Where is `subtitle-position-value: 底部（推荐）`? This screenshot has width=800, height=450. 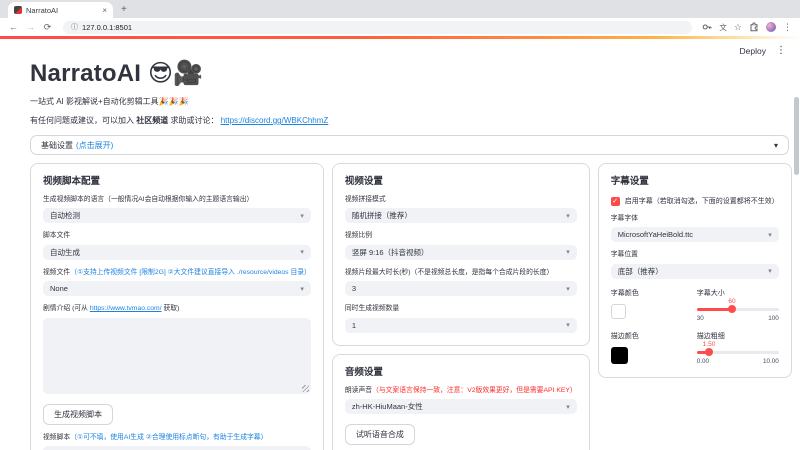
subtitle-position-value: 底部（推荐） is located at coordinates (640, 271).